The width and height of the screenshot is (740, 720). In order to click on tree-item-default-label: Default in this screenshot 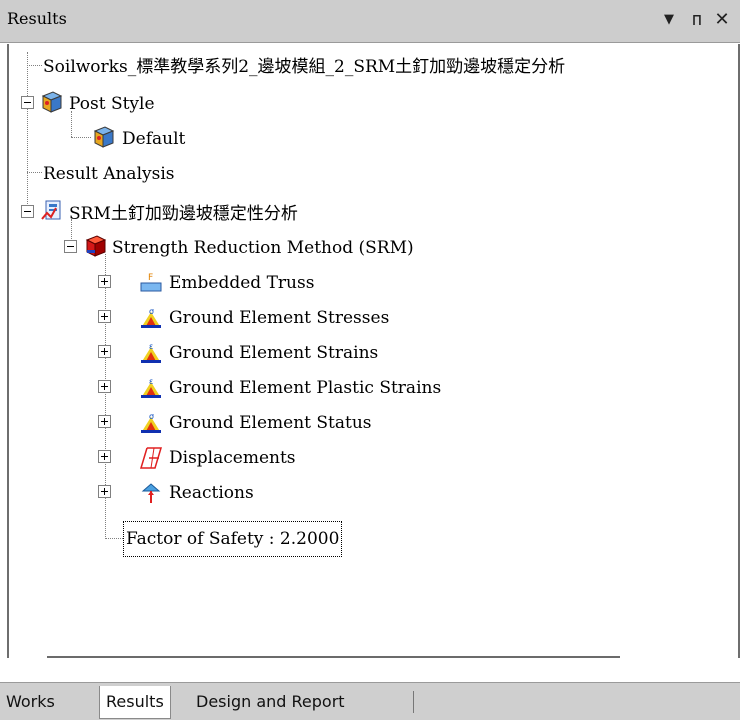, I will do `click(154, 138)`.